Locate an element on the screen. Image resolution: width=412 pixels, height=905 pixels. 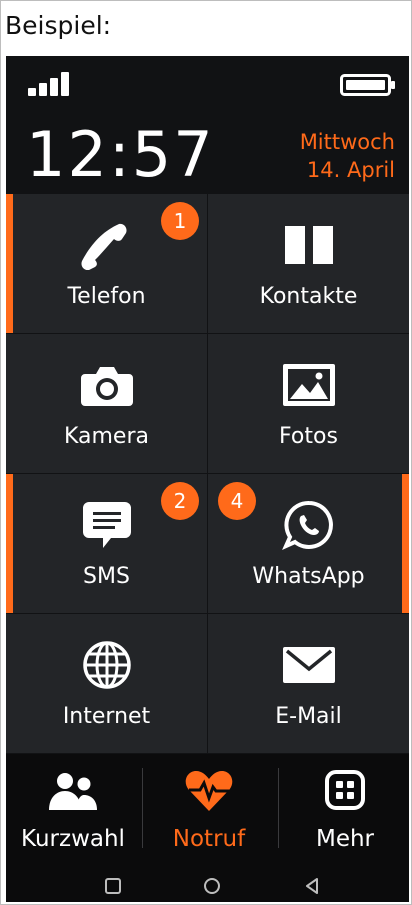
caption: Beispiel: is located at coordinates (58, 25).